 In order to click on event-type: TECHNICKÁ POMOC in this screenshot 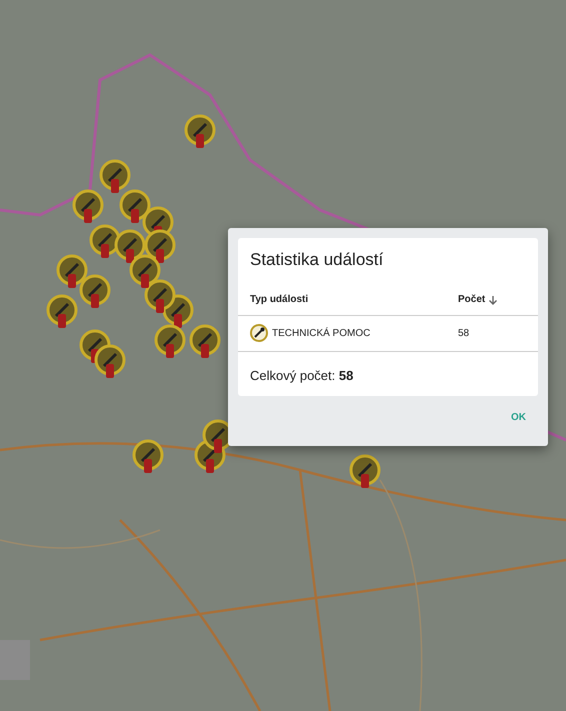, I will do `click(321, 333)`.